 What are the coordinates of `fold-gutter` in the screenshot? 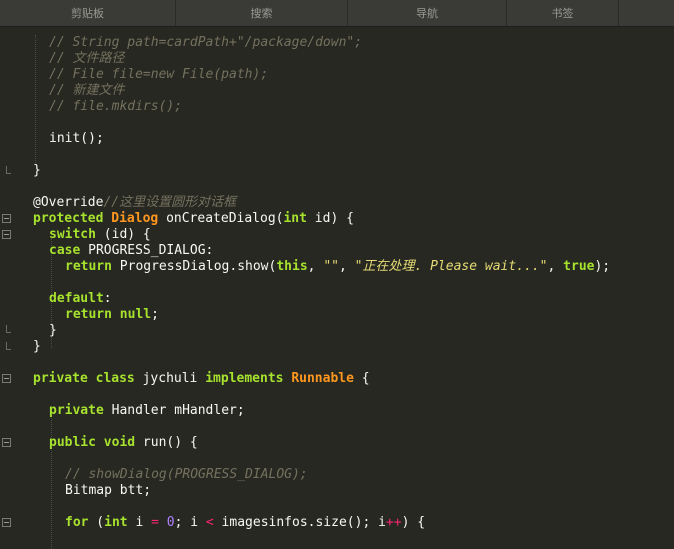 It's located at (11, 288).